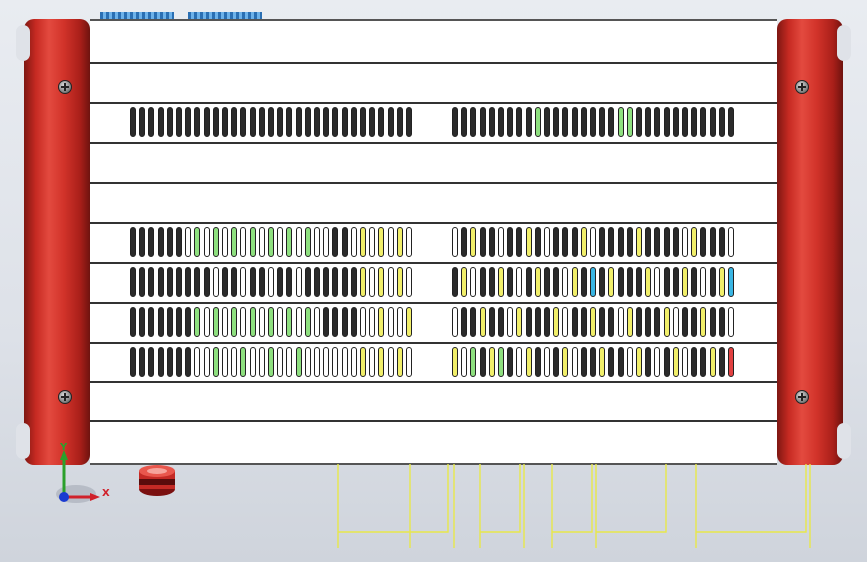  Describe the element at coordinates (64, 447) in the screenshot. I see `y-axis-label: Y` at that location.